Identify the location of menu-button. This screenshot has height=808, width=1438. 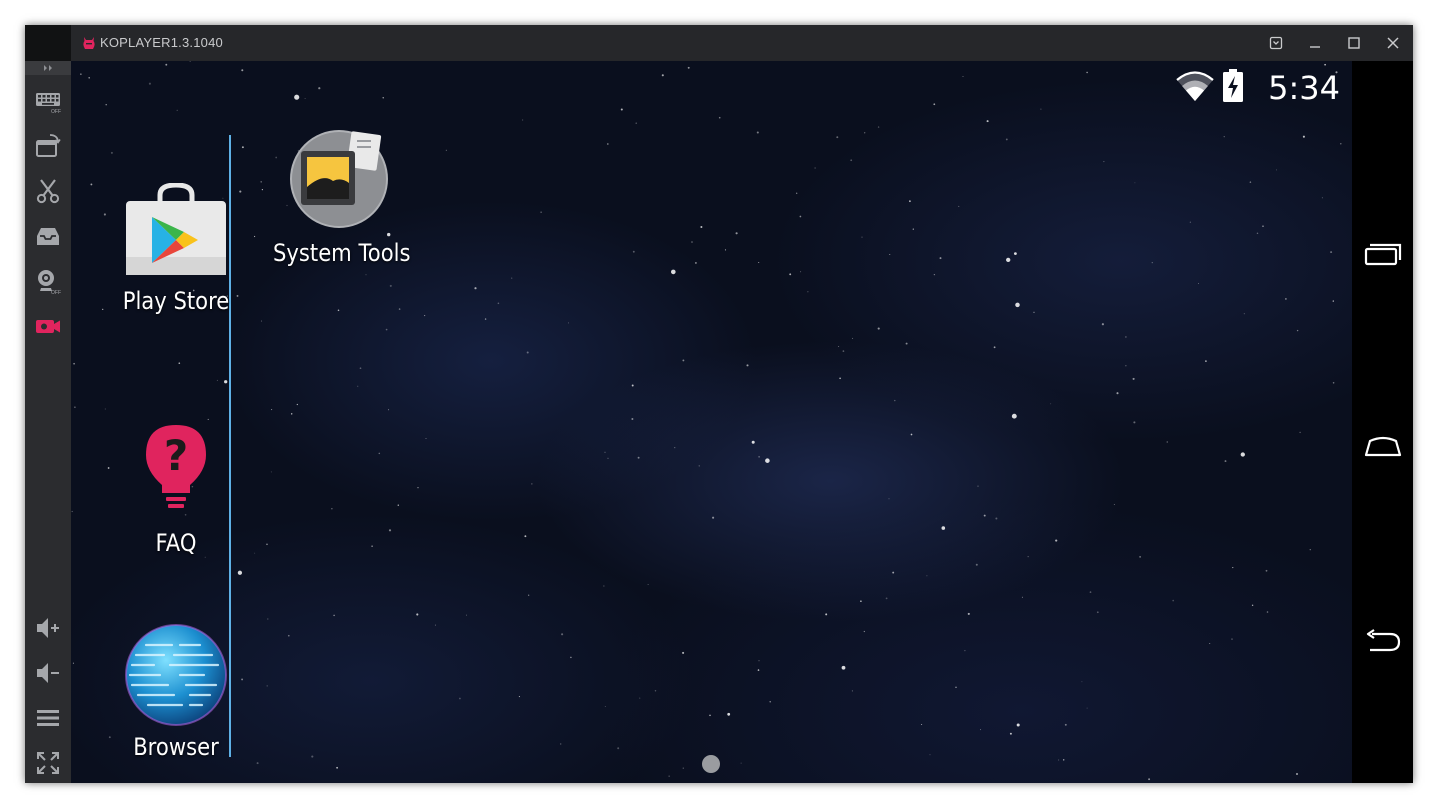
(48, 718).